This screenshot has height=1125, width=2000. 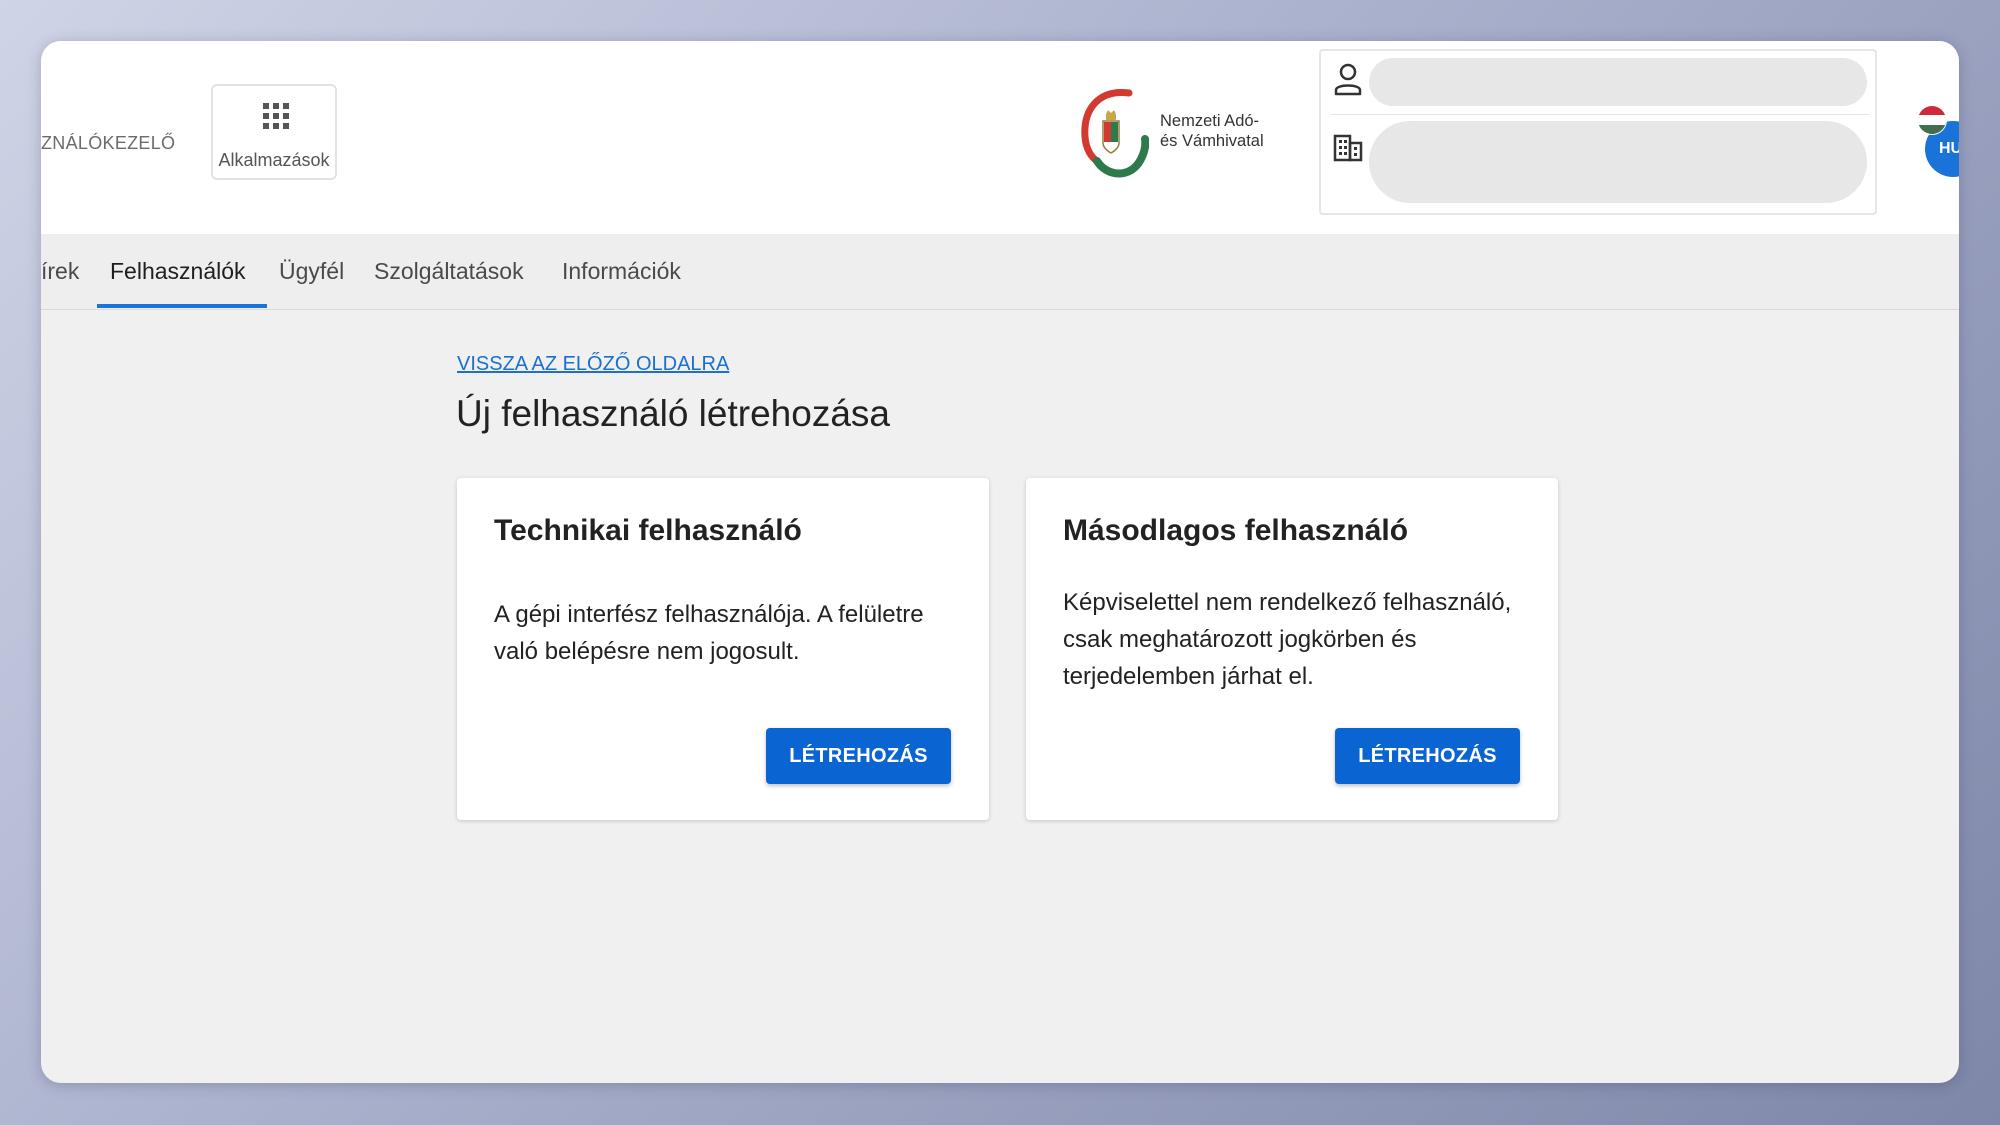 What do you see at coordinates (311, 271) in the screenshot?
I see `tab-client: Ügyfél` at bounding box center [311, 271].